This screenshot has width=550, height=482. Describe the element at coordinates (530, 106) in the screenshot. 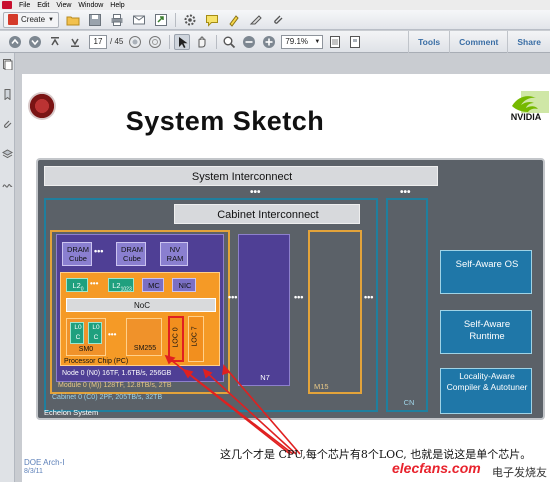

I see `nvidia-logo: NVIDIA` at that location.